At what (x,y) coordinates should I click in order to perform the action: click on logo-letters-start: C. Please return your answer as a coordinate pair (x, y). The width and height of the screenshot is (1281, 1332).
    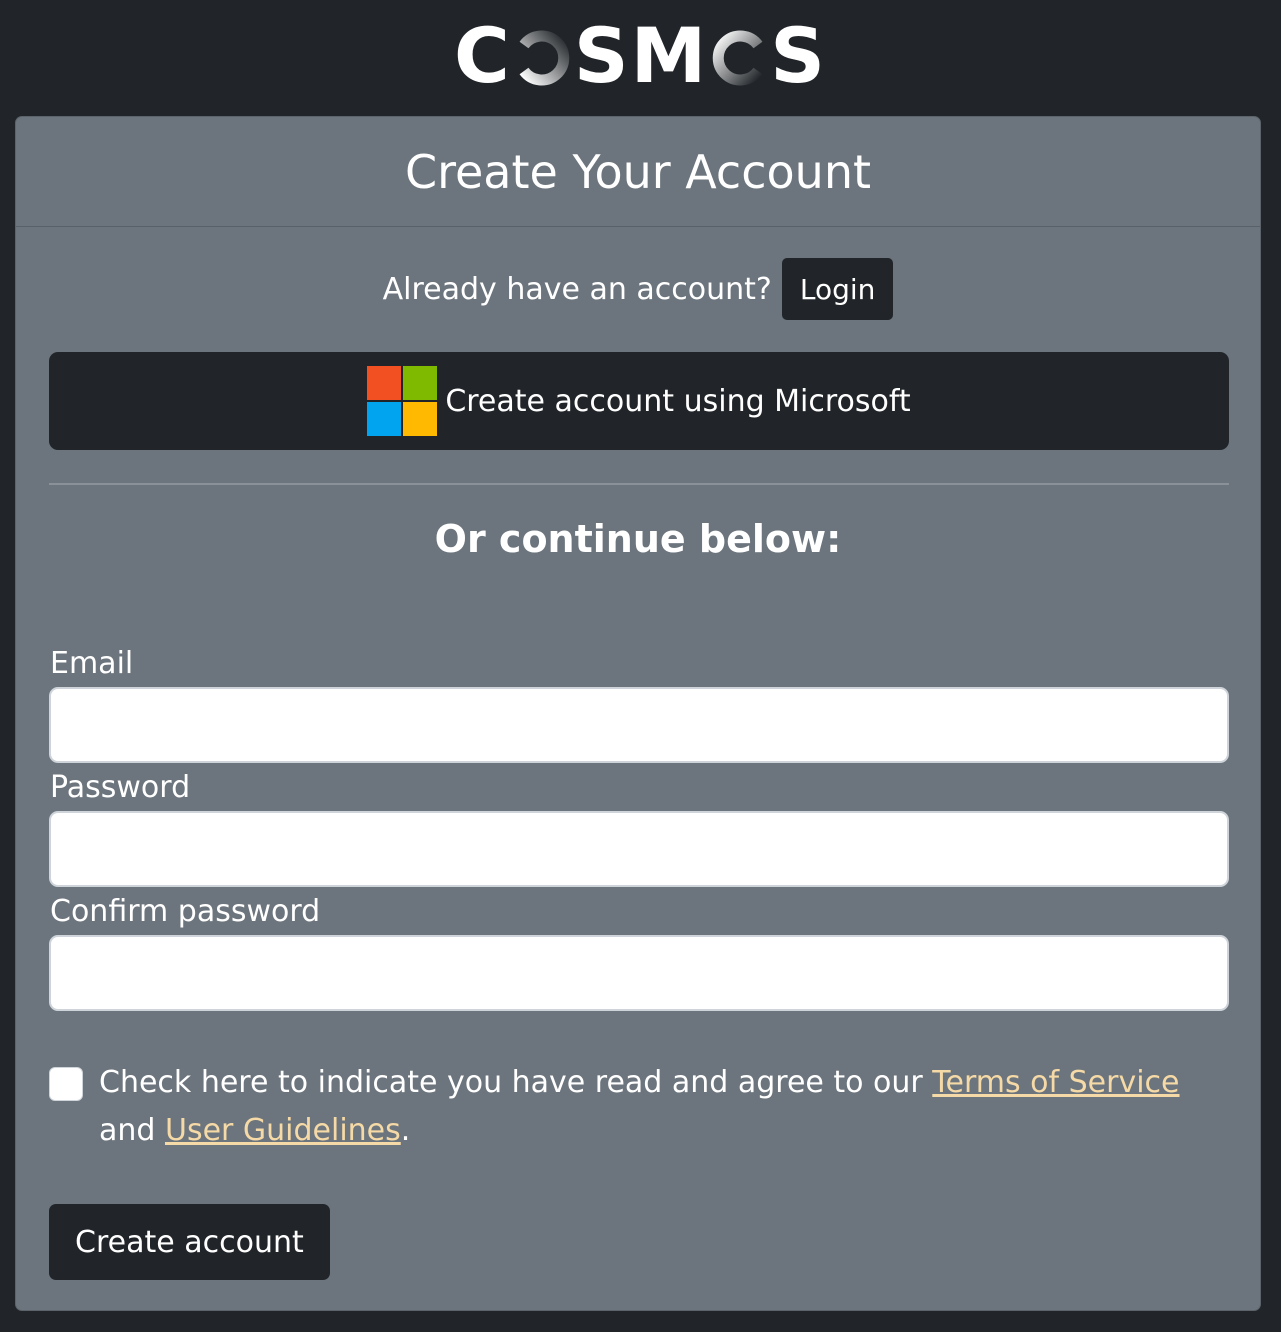
    Looking at the image, I should click on (483, 55).